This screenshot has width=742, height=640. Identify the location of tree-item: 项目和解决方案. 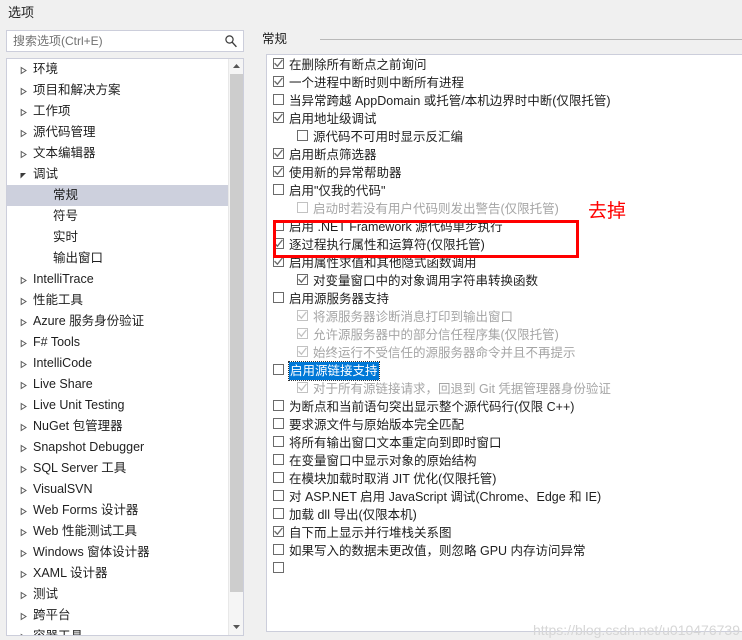
(117, 90).